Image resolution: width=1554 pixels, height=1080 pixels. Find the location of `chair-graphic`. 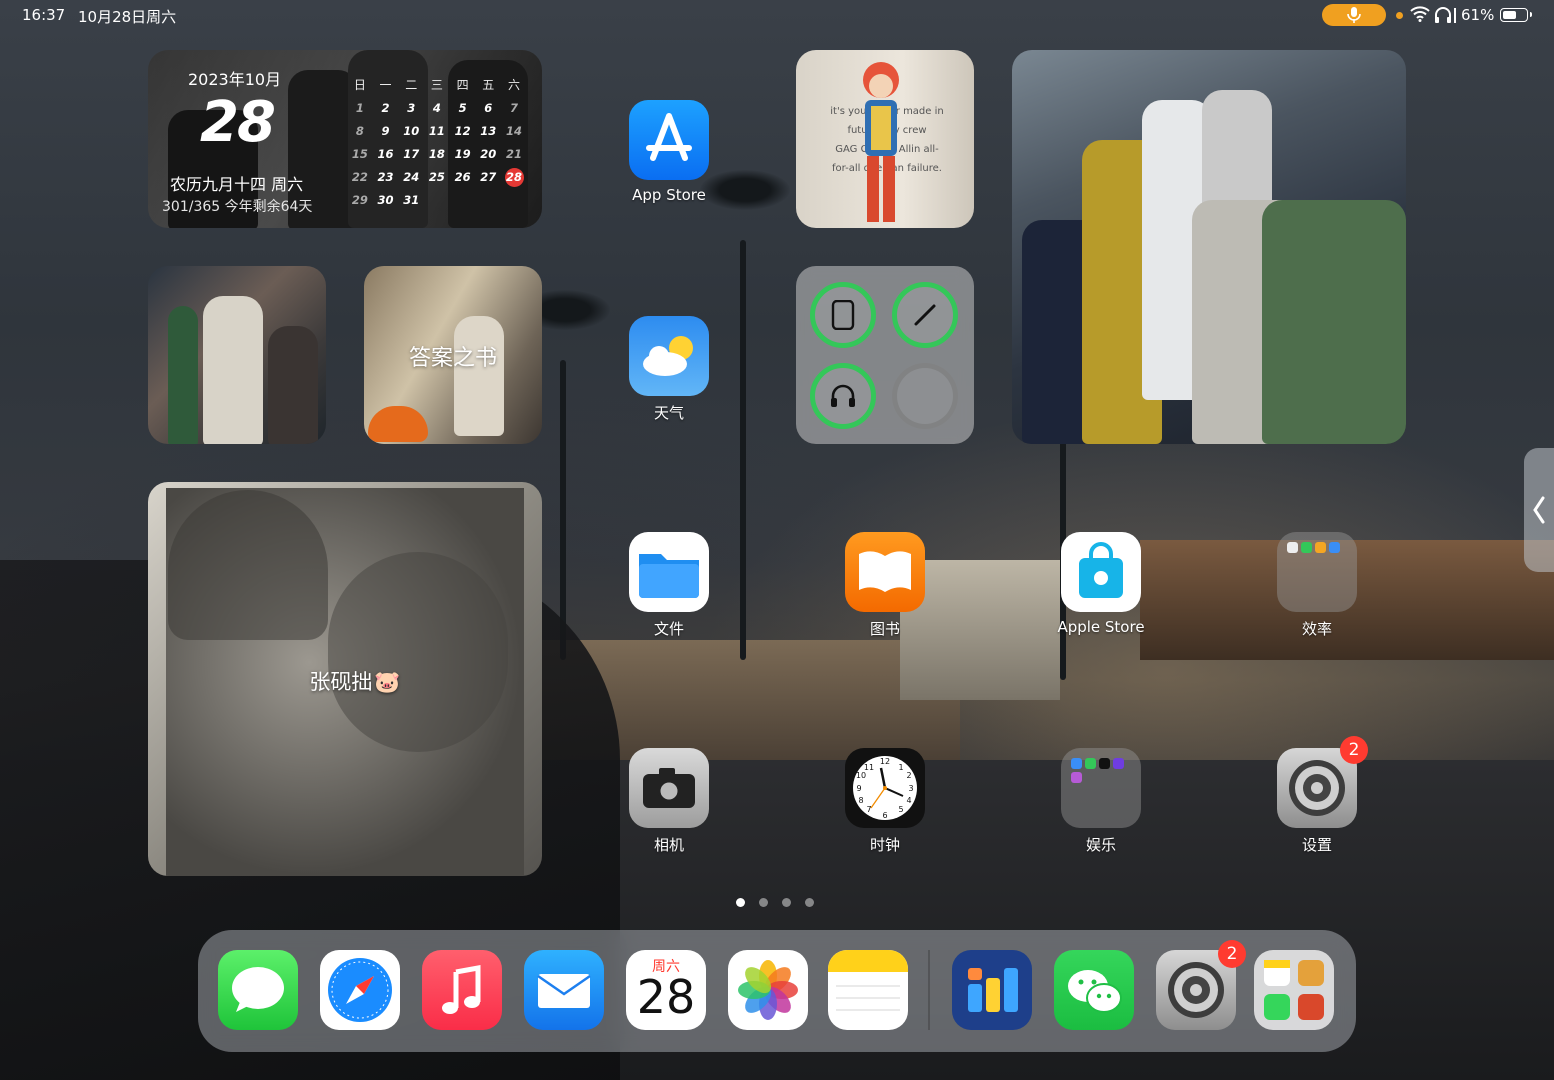

chair-graphic is located at coordinates (398, 424).